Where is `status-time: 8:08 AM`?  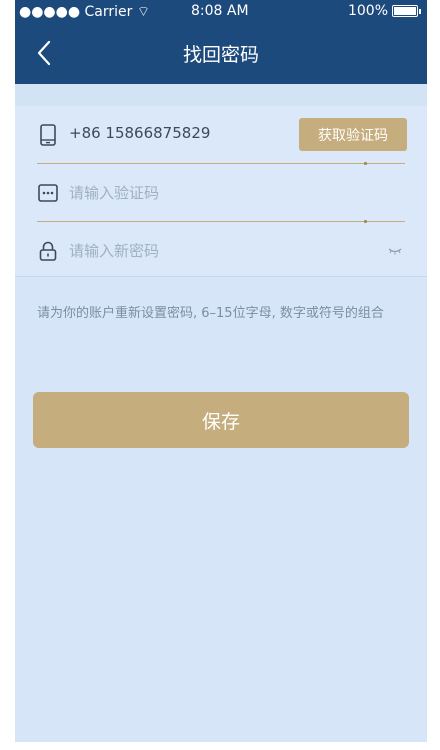 status-time: 8:08 AM is located at coordinates (220, 11).